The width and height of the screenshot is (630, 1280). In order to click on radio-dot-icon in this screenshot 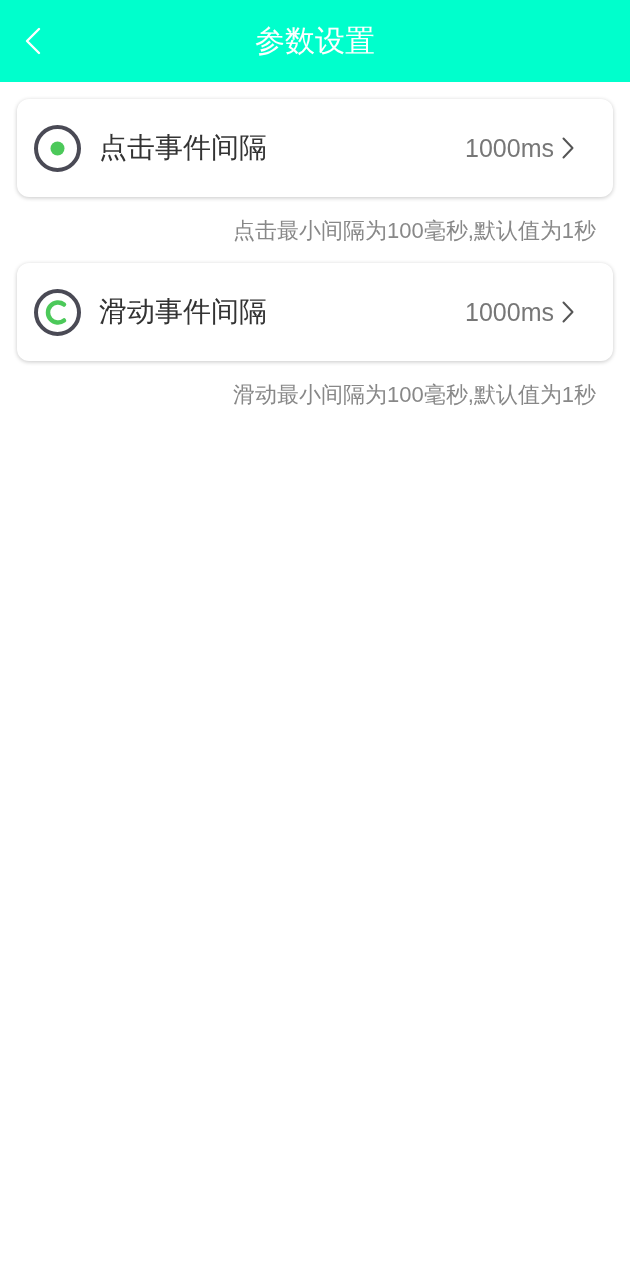, I will do `click(57, 148)`.